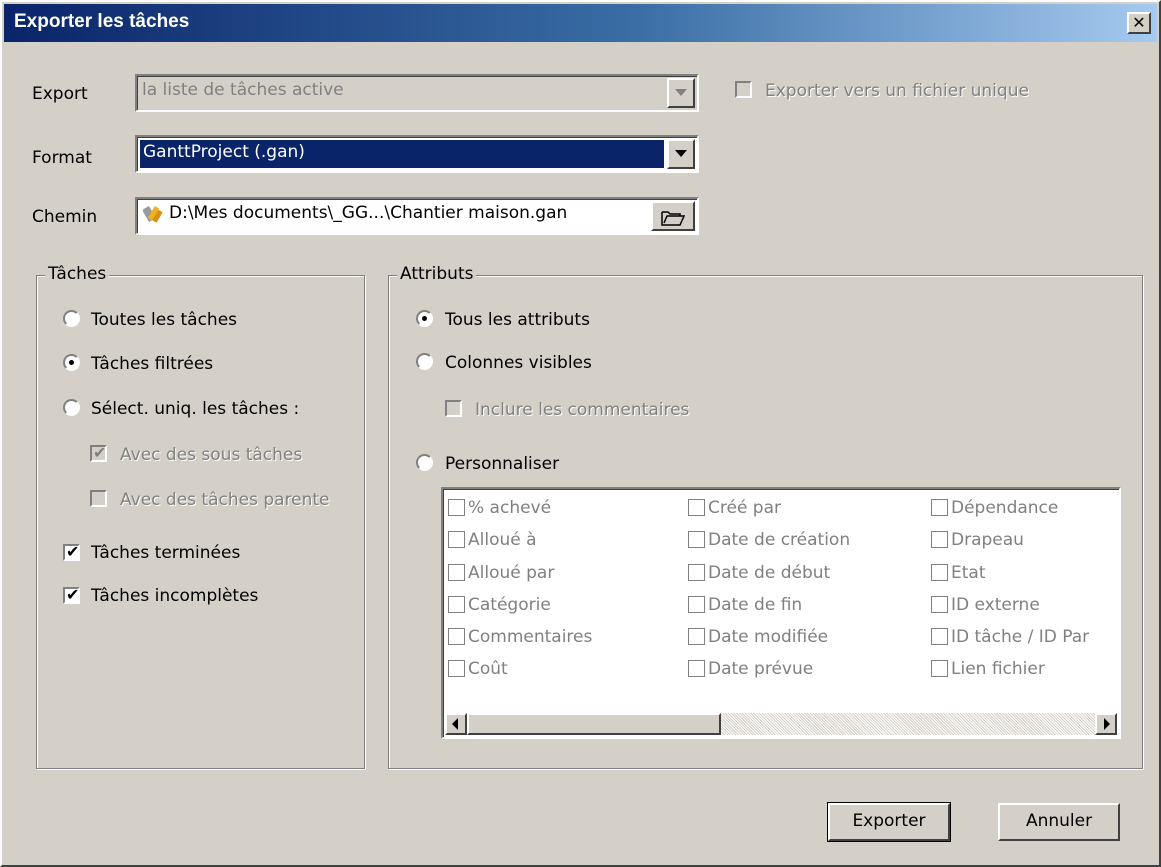  What do you see at coordinates (211, 455) in the screenshot?
I see `with-subtasks-label: Avec des sous tâches` at bounding box center [211, 455].